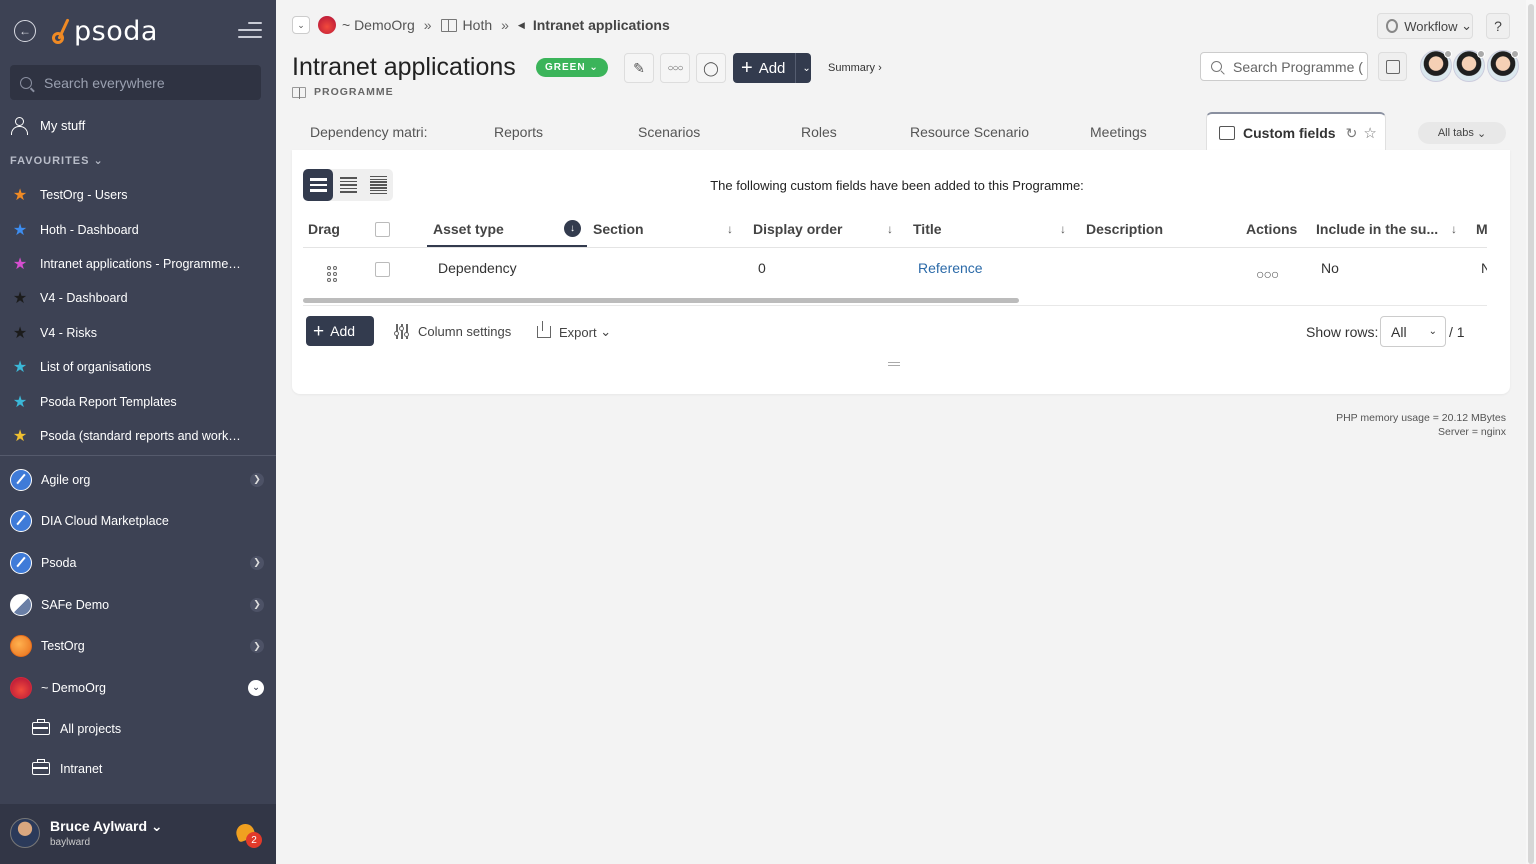 This screenshot has height=864, width=1536. Describe the element at coordinates (572, 228) in the screenshot. I see `sort-desc-icon: ↓` at that location.